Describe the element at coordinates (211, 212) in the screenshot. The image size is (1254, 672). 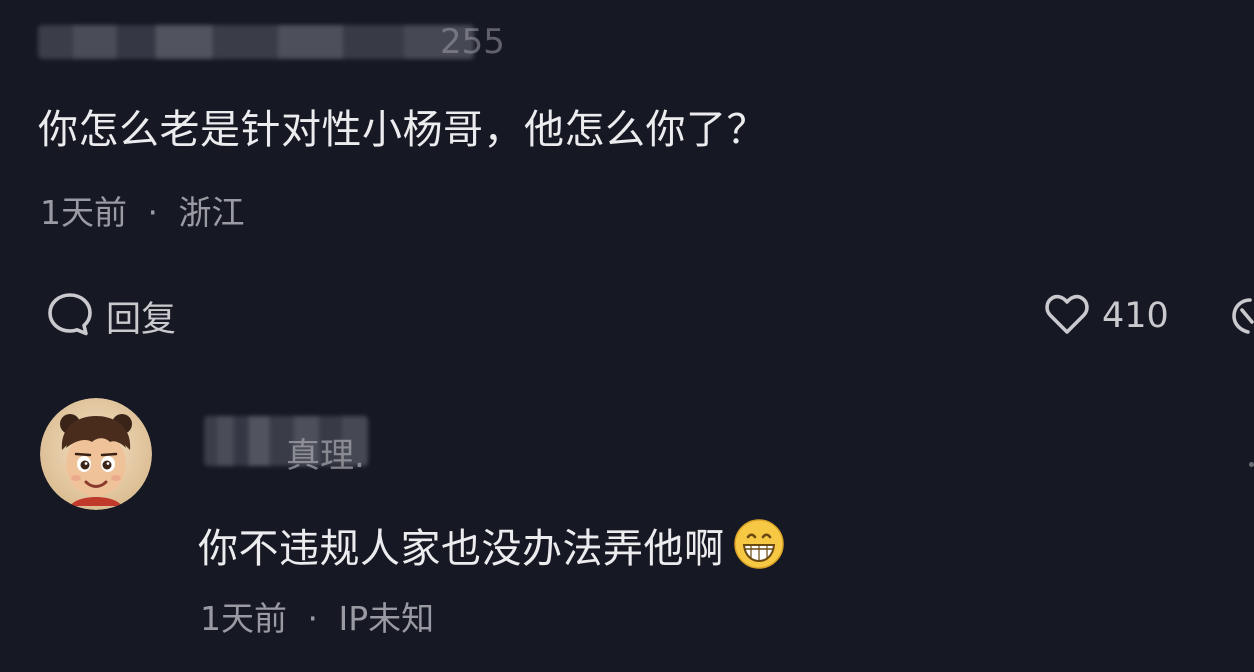
I see `comment-location: 浙江` at that location.